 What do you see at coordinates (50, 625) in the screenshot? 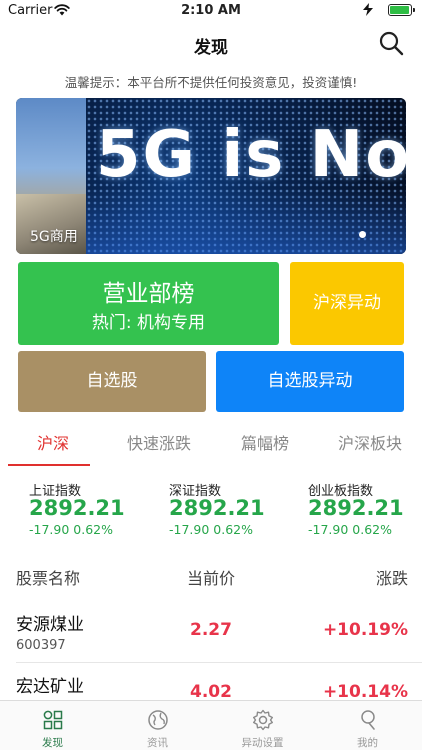
I see `stock-name: 安源煤业` at bounding box center [50, 625].